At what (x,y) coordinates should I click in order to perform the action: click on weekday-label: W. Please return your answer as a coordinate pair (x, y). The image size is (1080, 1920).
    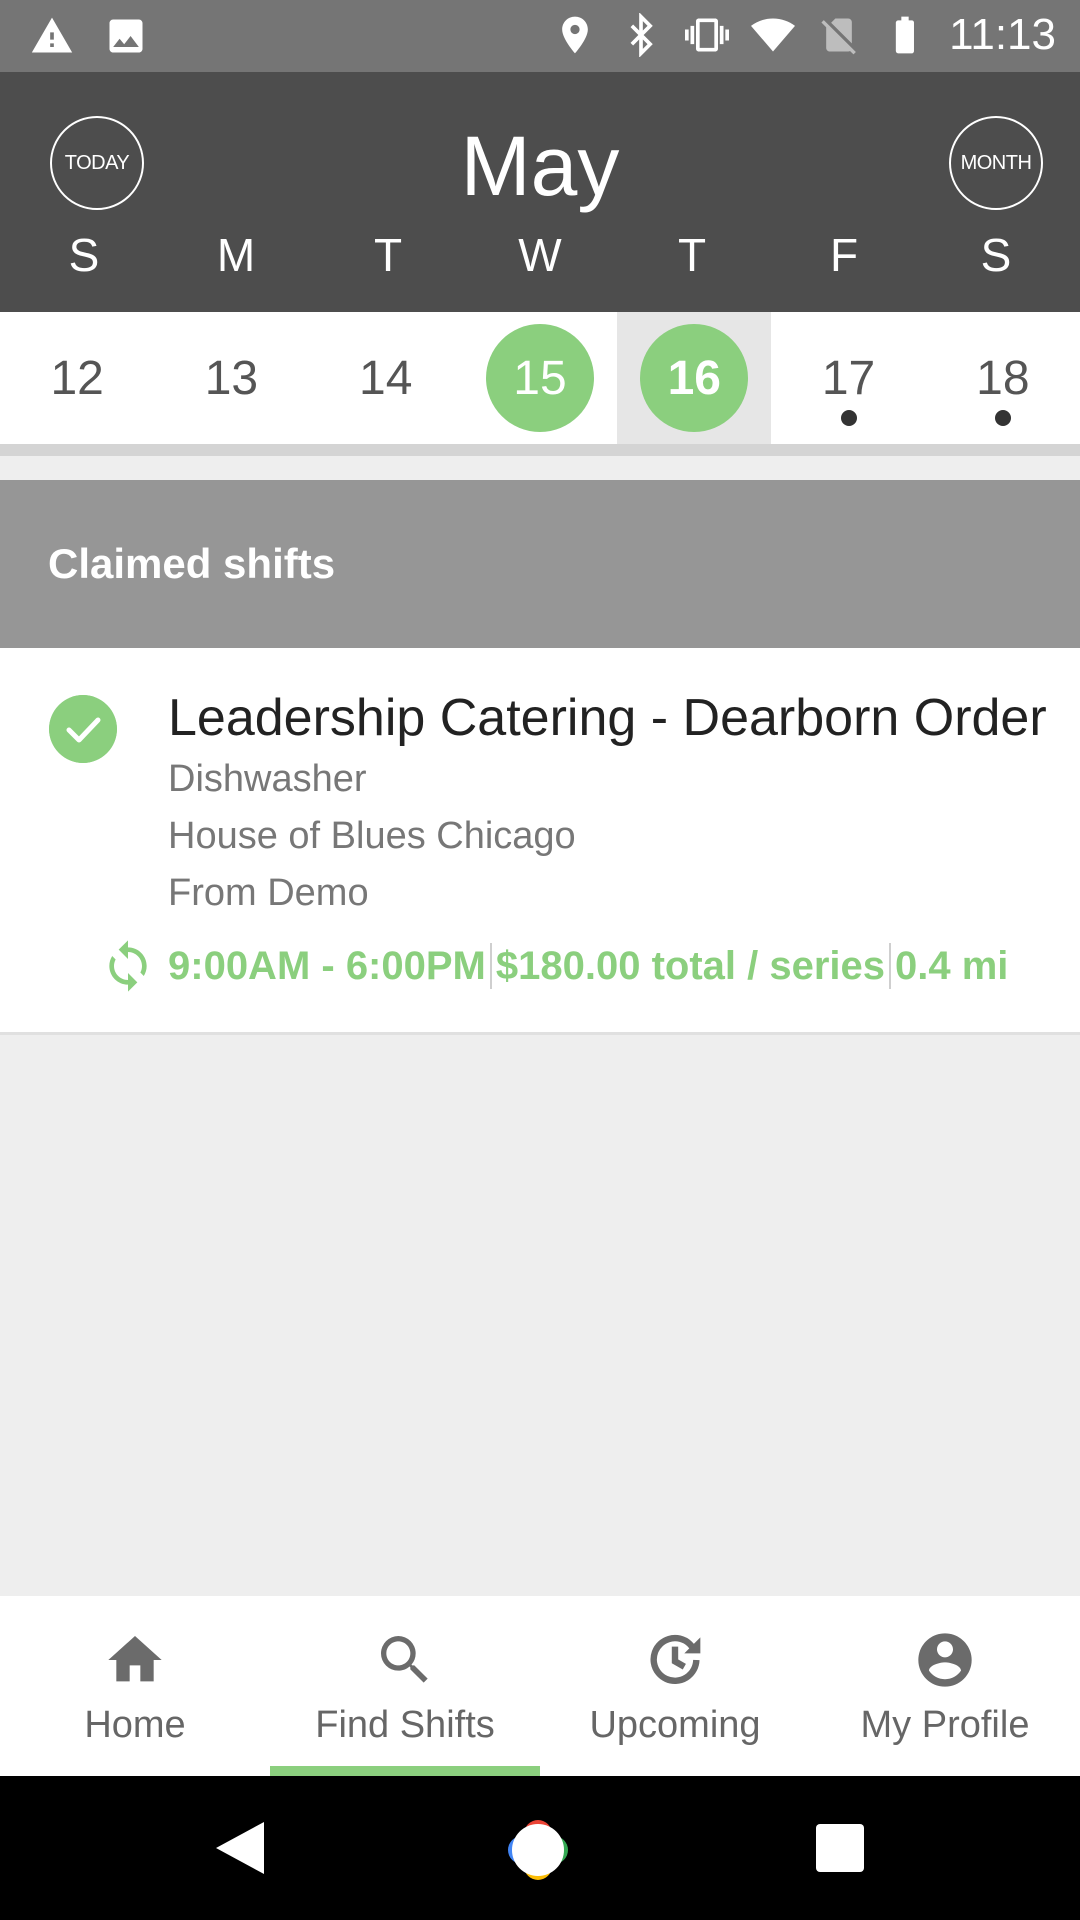
    Looking at the image, I should click on (540, 255).